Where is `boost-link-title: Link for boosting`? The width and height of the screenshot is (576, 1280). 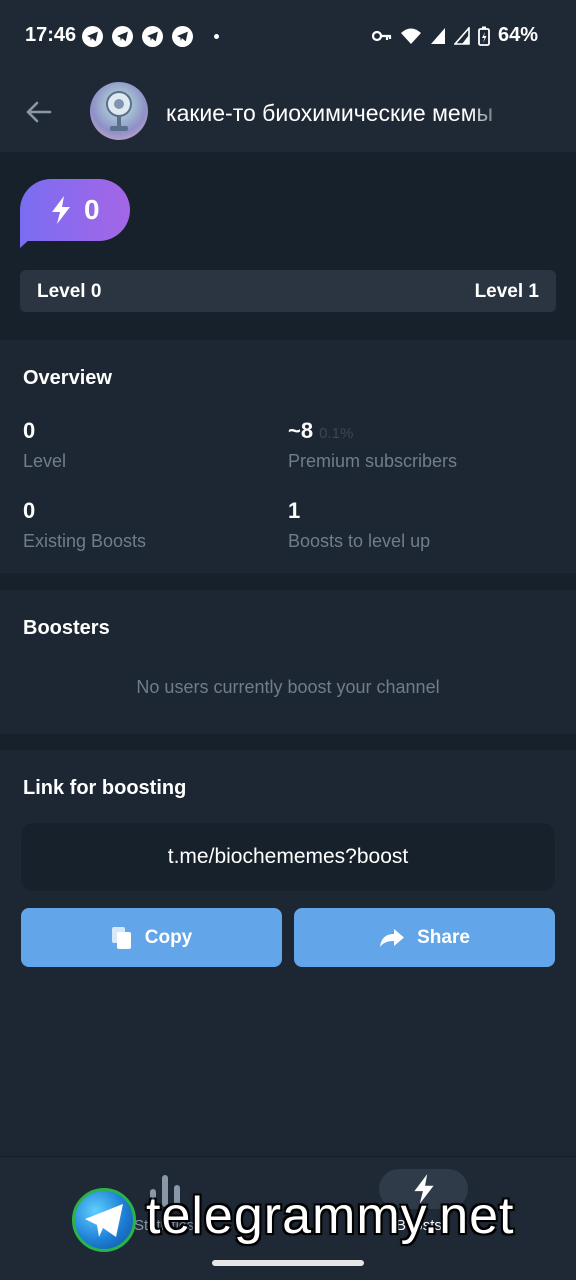
boost-link-title: Link for boosting is located at coordinates (105, 788).